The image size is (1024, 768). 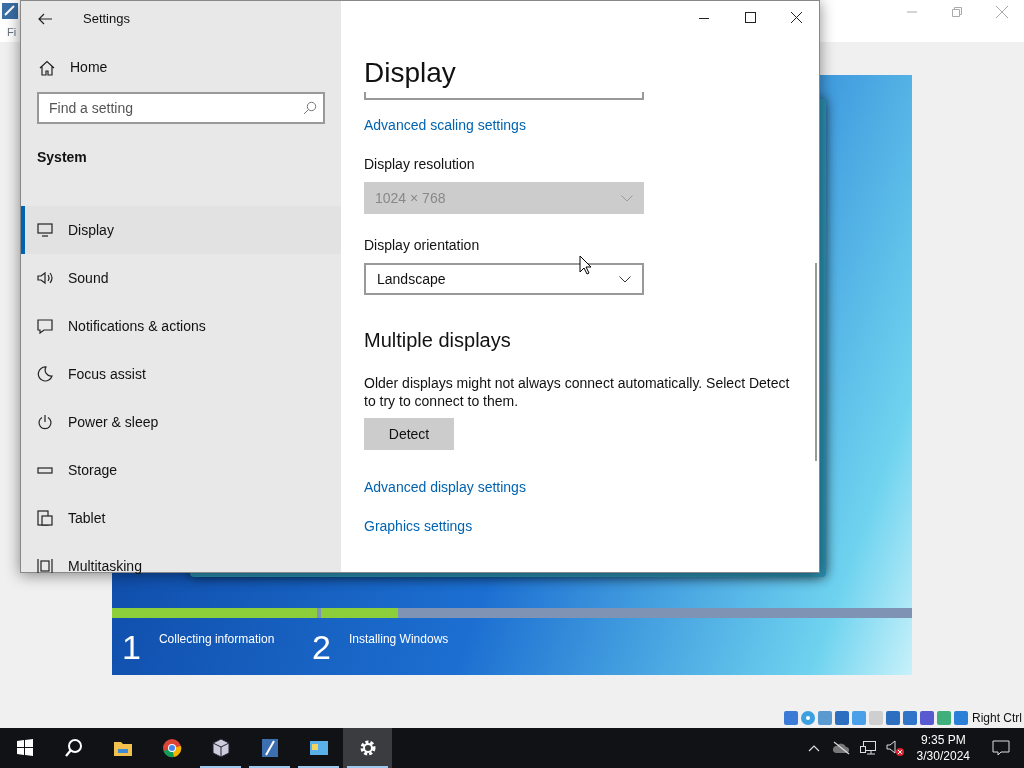 What do you see at coordinates (171, 748) in the screenshot?
I see `browser-icon` at bounding box center [171, 748].